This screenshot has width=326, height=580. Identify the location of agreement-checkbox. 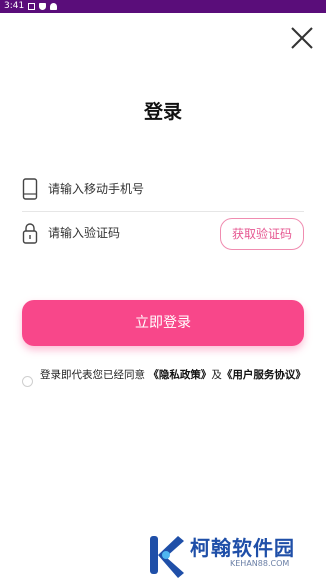
(27, 381).